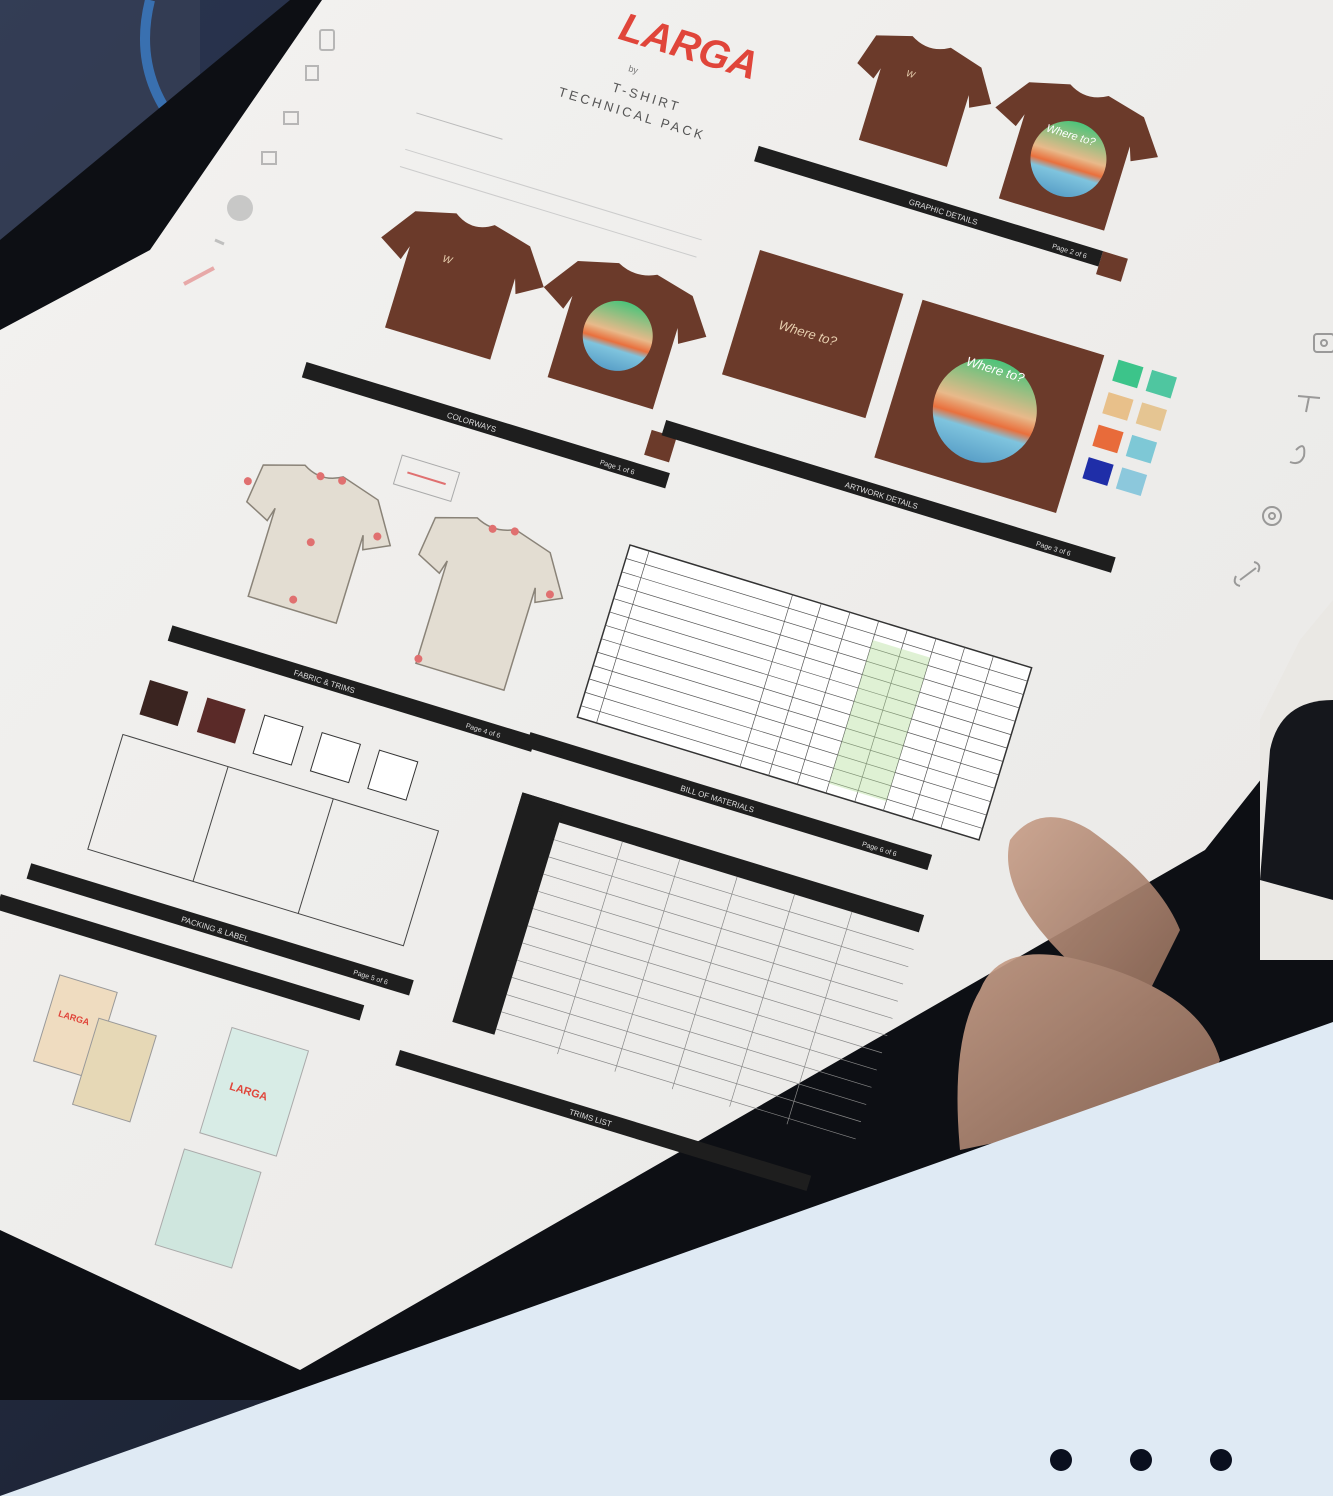 Image resolution: width=1333 pixels, height=1496 pixels. I want to click on carousel-pagination, so click(1145, 1460).